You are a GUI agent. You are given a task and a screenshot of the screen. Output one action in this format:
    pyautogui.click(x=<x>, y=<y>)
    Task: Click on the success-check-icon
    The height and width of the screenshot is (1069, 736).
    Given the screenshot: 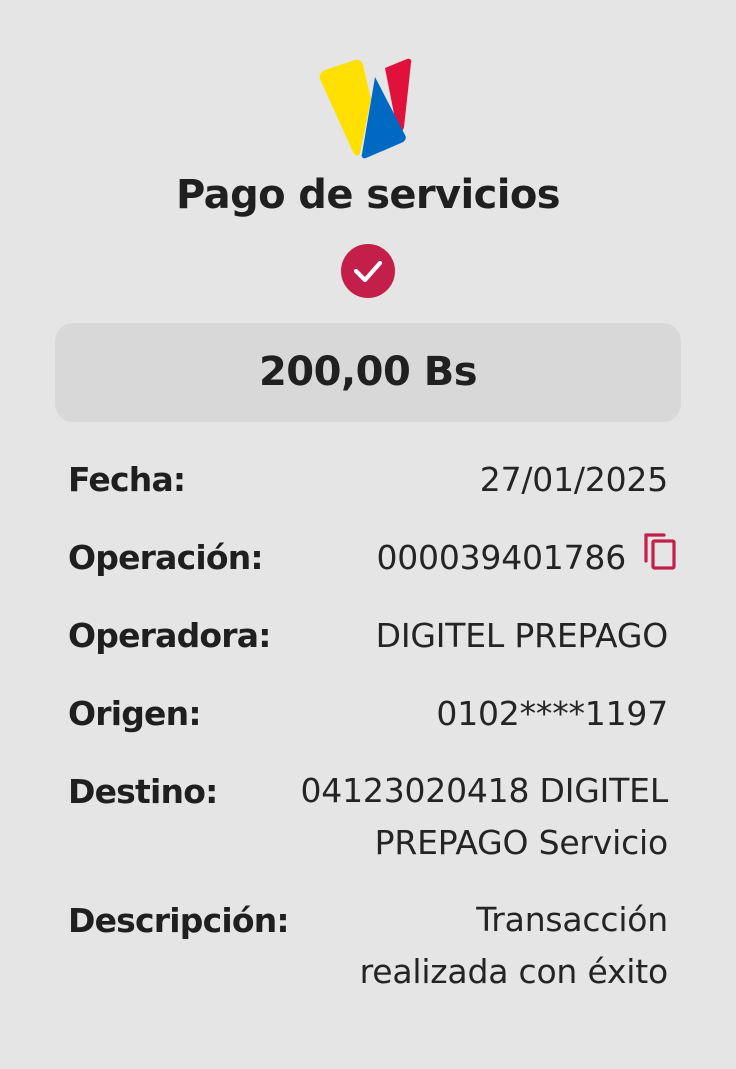 What is the action you would take?
    pyautogui.click(x=368, y=271)
    